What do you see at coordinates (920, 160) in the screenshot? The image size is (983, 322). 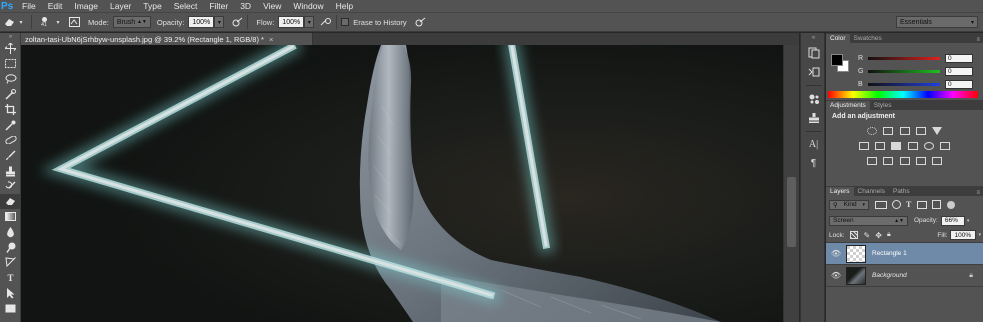 I see `gradient-map-icon` at bounding box center [920, 160].